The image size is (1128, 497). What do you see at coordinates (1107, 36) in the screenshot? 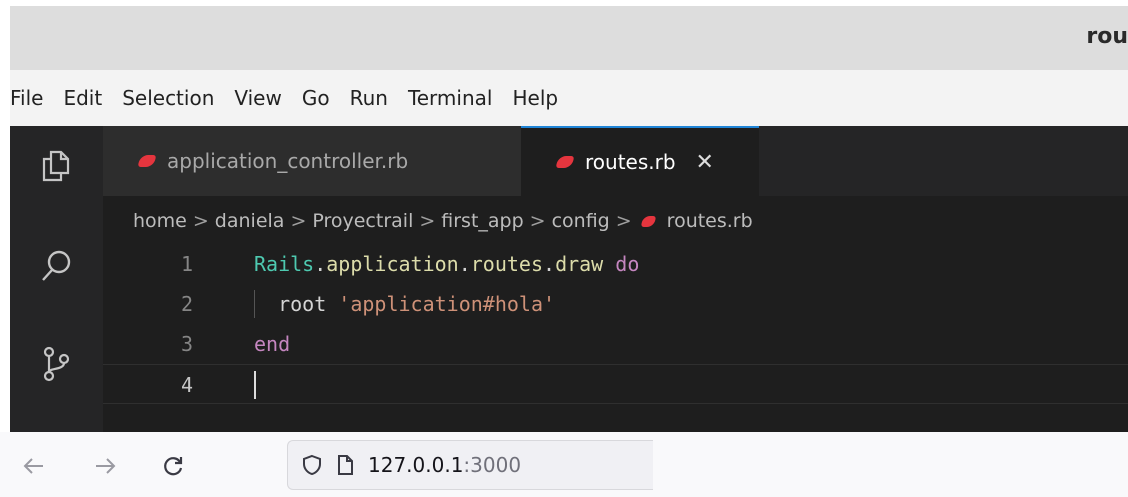
I see `window-title: rou` at bounding box center [1107, 36].